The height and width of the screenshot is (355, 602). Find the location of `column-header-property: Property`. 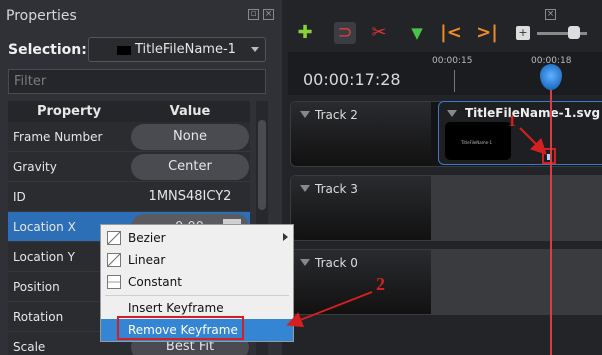

column-header-property: Property is located at coordinates (69, 111).